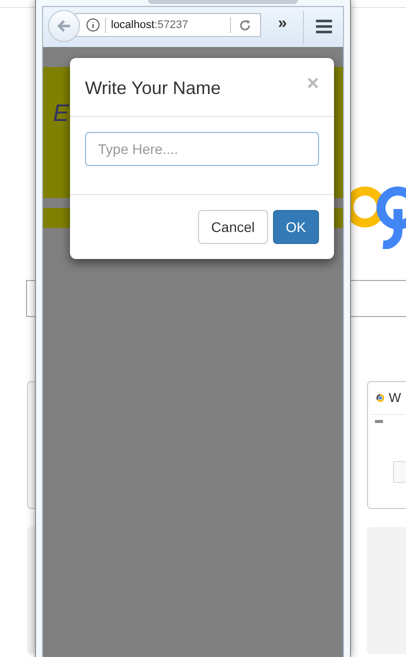 Image resolution: width=406 pixels, height=657 pixels. I want to click on back-arrow-icon, so click(64, 26).